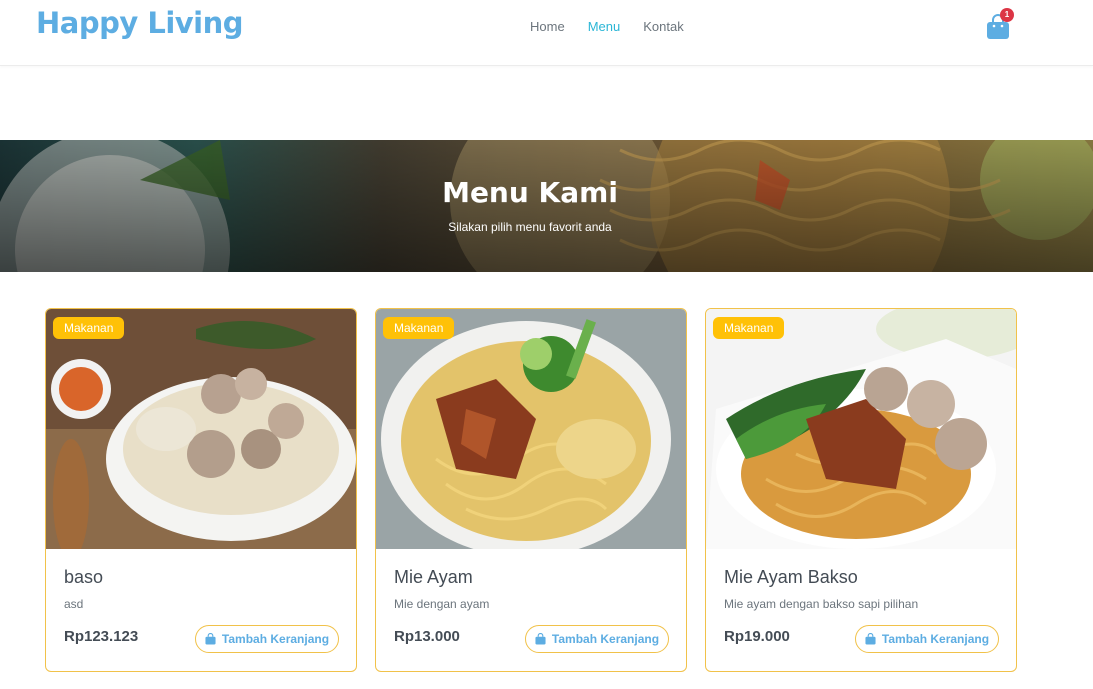 The height and width of the screenshot is (689, 1093). What do you see at coordinates (821, 604) in the screenshot?
I see `product-description: Mie ayam dengan bakso sapi pilihan` at bounding box center [821, 604].